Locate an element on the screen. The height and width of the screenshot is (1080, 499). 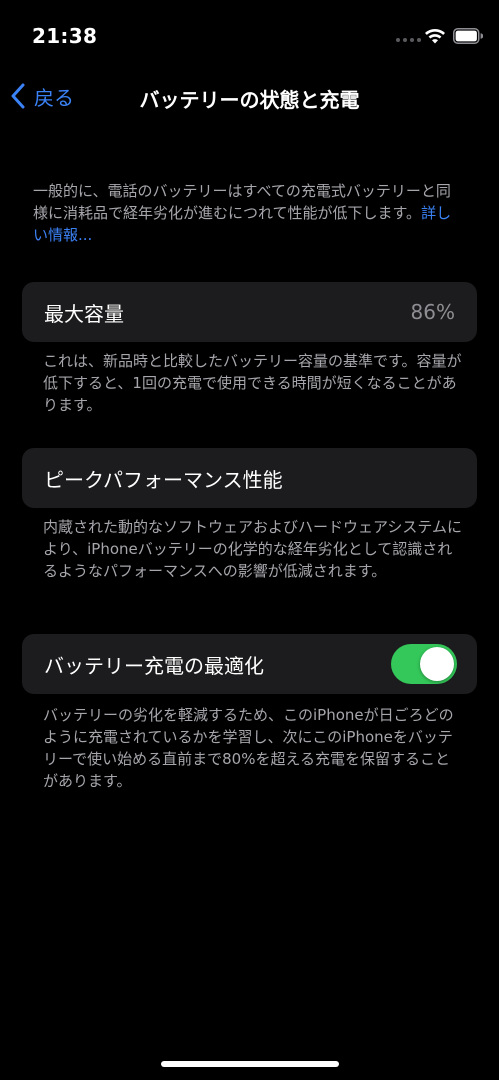
max-capacity-value: 86% is located at coordinates (432, 312).